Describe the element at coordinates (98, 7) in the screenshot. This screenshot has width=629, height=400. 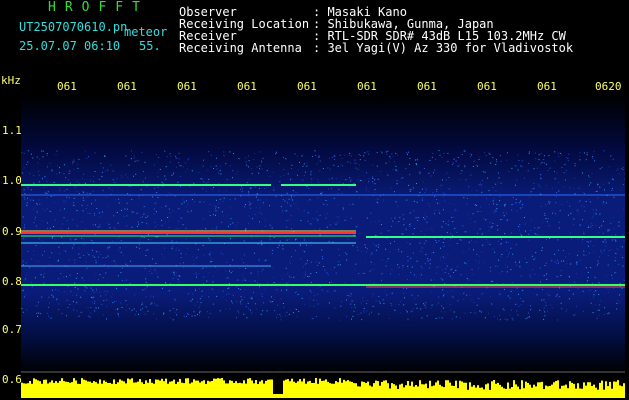
I see `app-brand: HROFFT` at that location.